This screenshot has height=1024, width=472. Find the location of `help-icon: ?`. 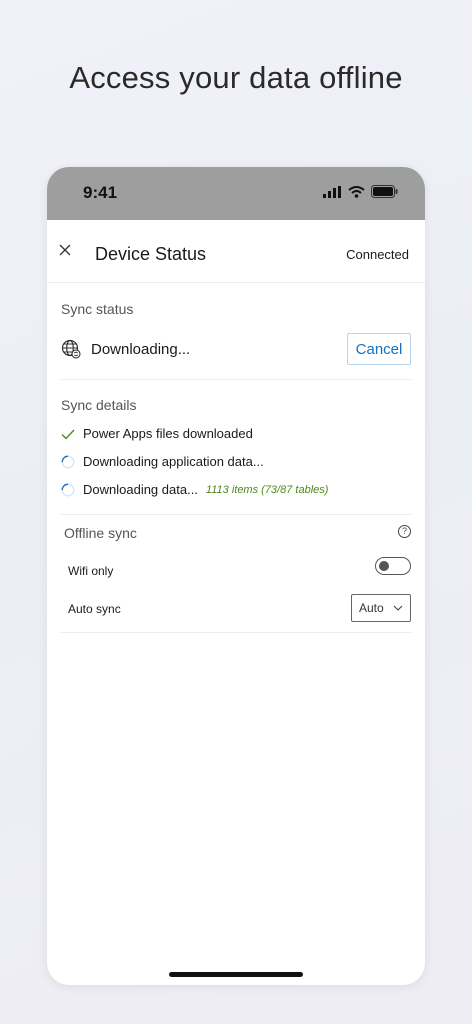

help-icon: ? is located at coordinates (404, 531).